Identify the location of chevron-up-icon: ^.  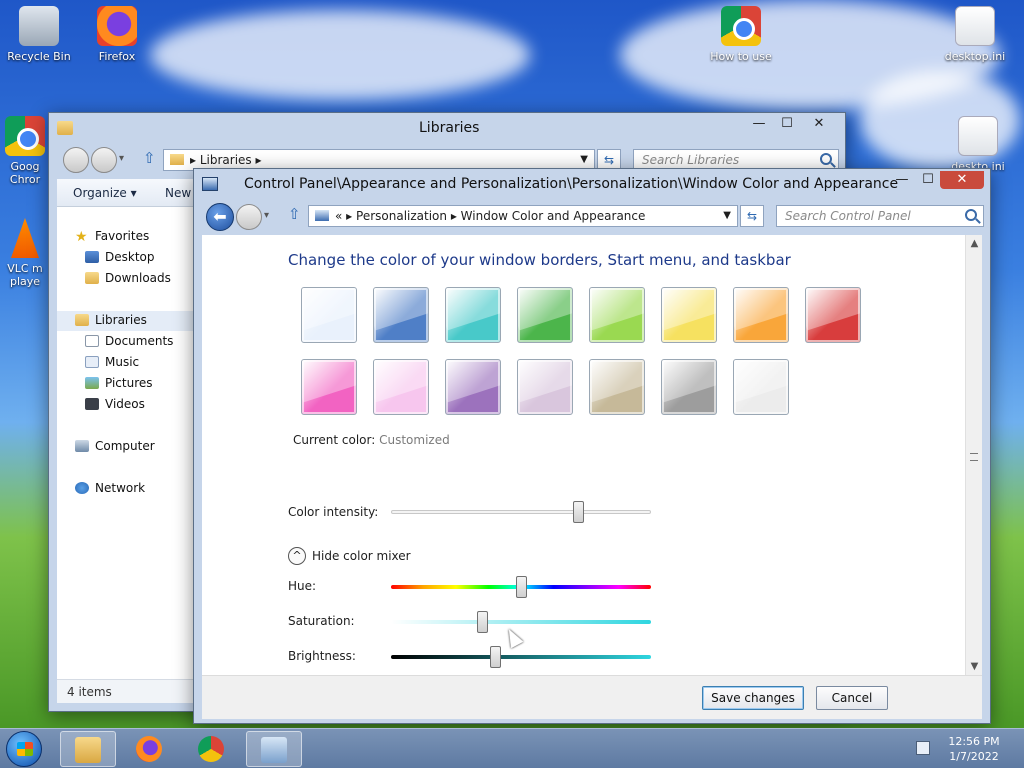
(297, 556).